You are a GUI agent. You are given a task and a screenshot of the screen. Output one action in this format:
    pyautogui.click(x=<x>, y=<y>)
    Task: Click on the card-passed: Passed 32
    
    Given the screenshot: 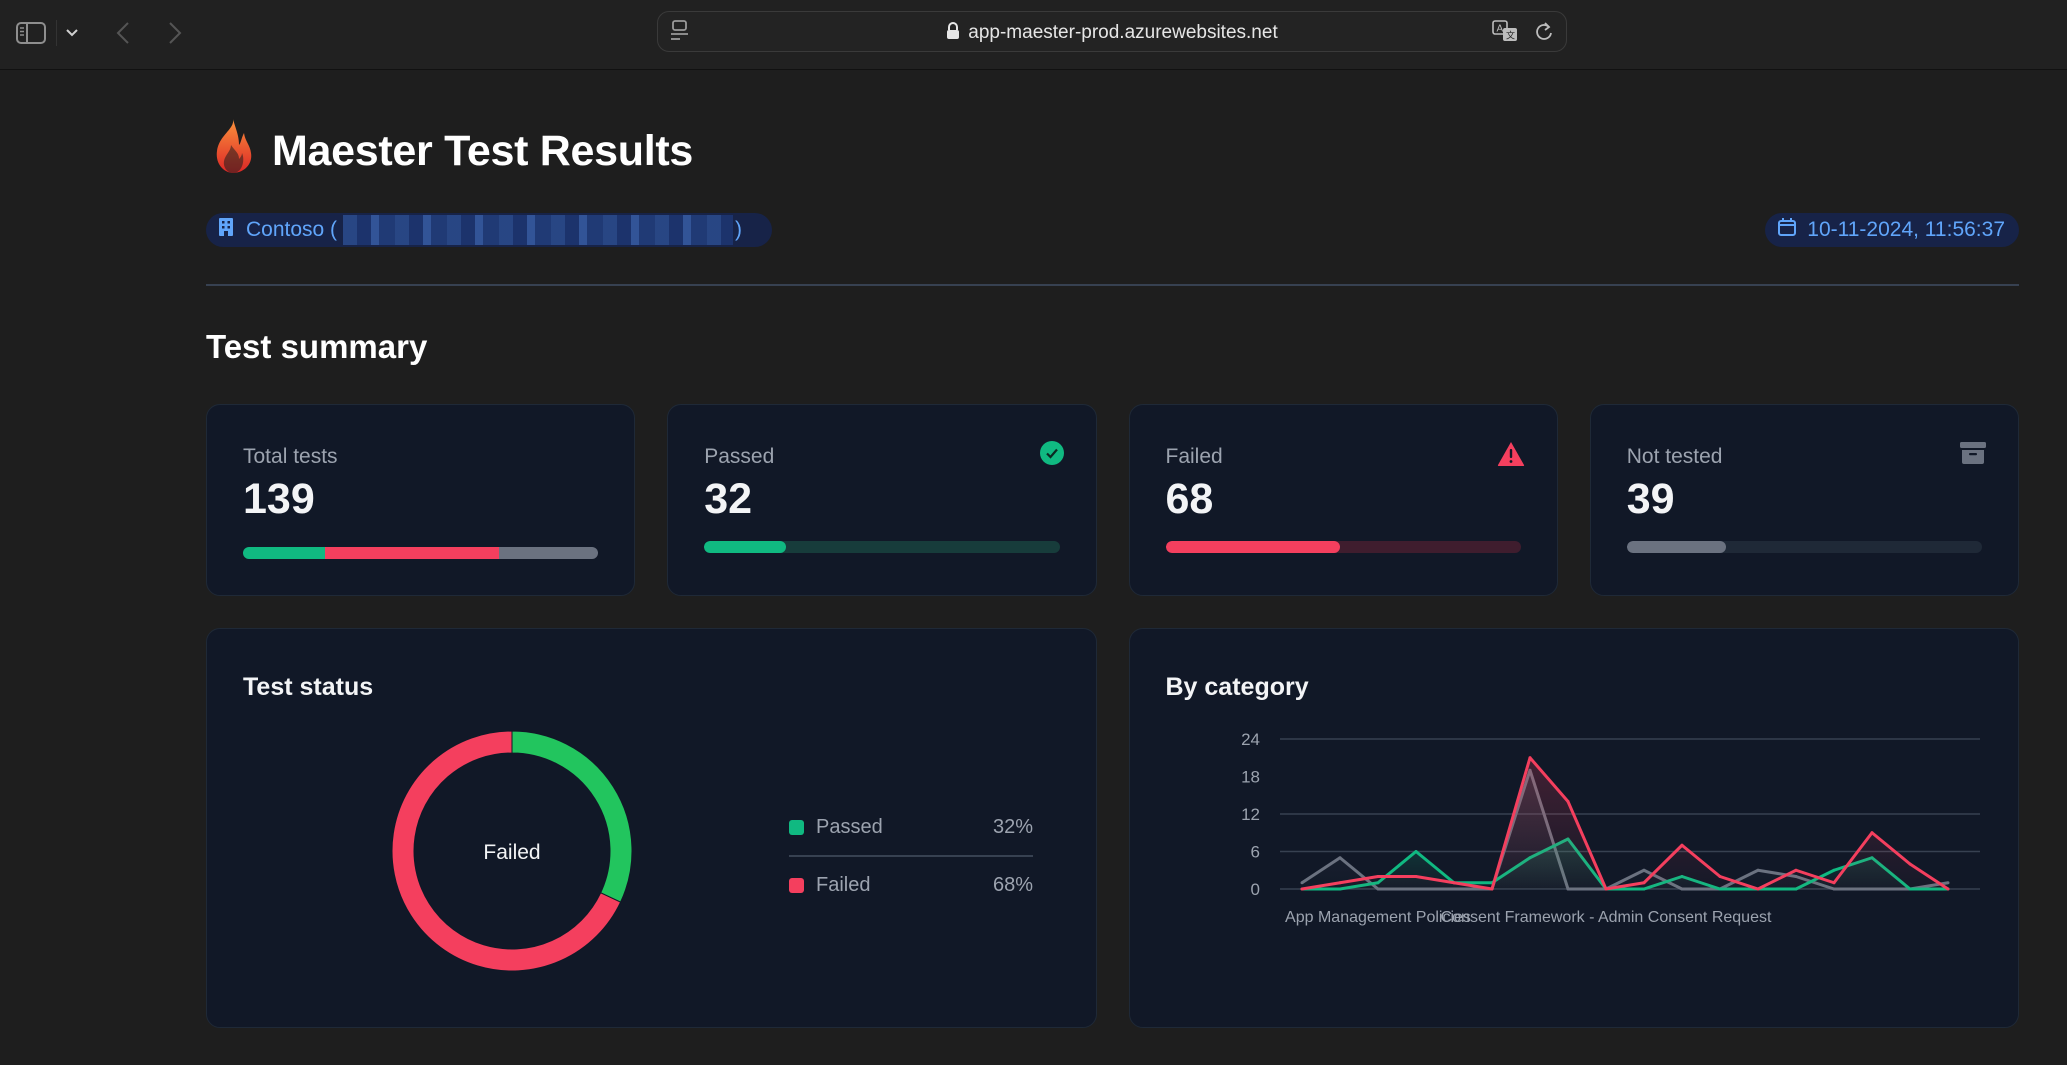 What is the action you would take?
    pyautogui.click(x=882, y=500)
    